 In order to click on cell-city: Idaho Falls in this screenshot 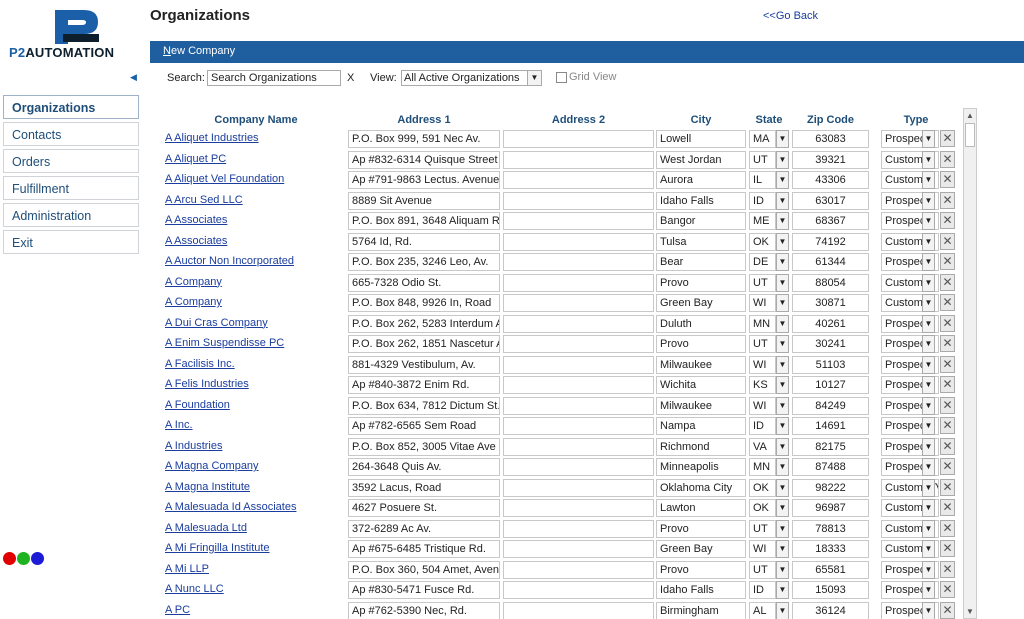, I will do `click(701, 200)`.